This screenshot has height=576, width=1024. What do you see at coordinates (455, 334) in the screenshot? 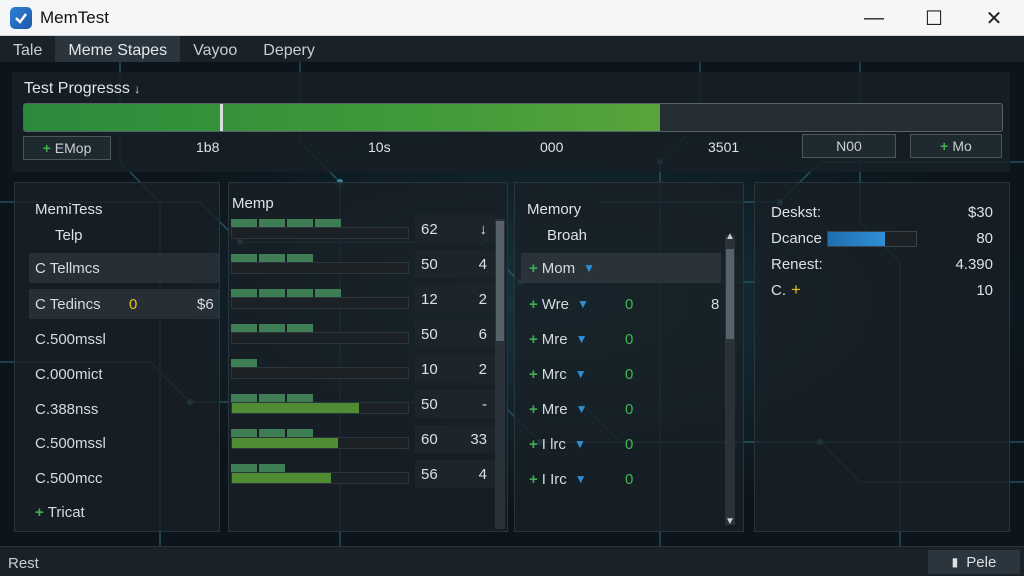
I see `memory-value-box: 50 6` at bounding box center [455, 334].